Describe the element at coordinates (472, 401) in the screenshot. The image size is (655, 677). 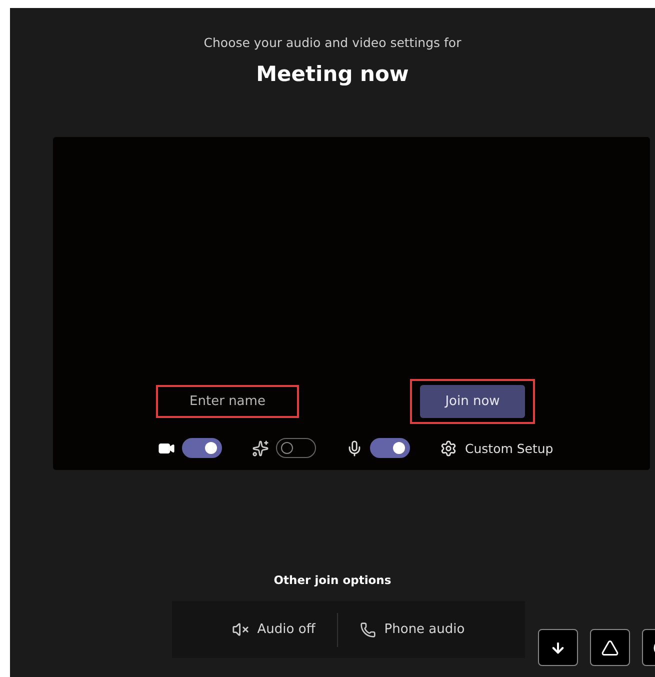
I see `join-button: Join now` at that location.